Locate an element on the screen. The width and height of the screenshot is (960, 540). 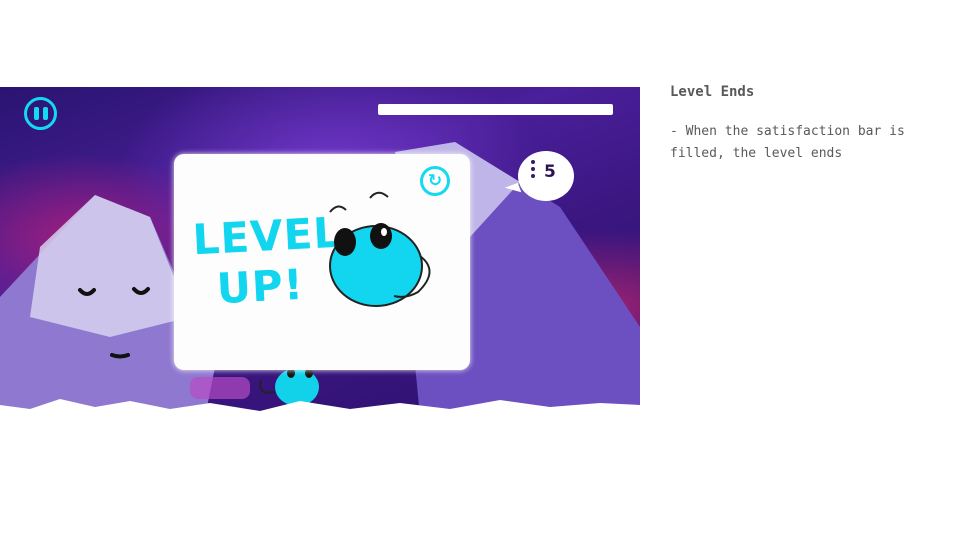
level-up-title: LEVEL UP! is located at coordinates (267, 260).